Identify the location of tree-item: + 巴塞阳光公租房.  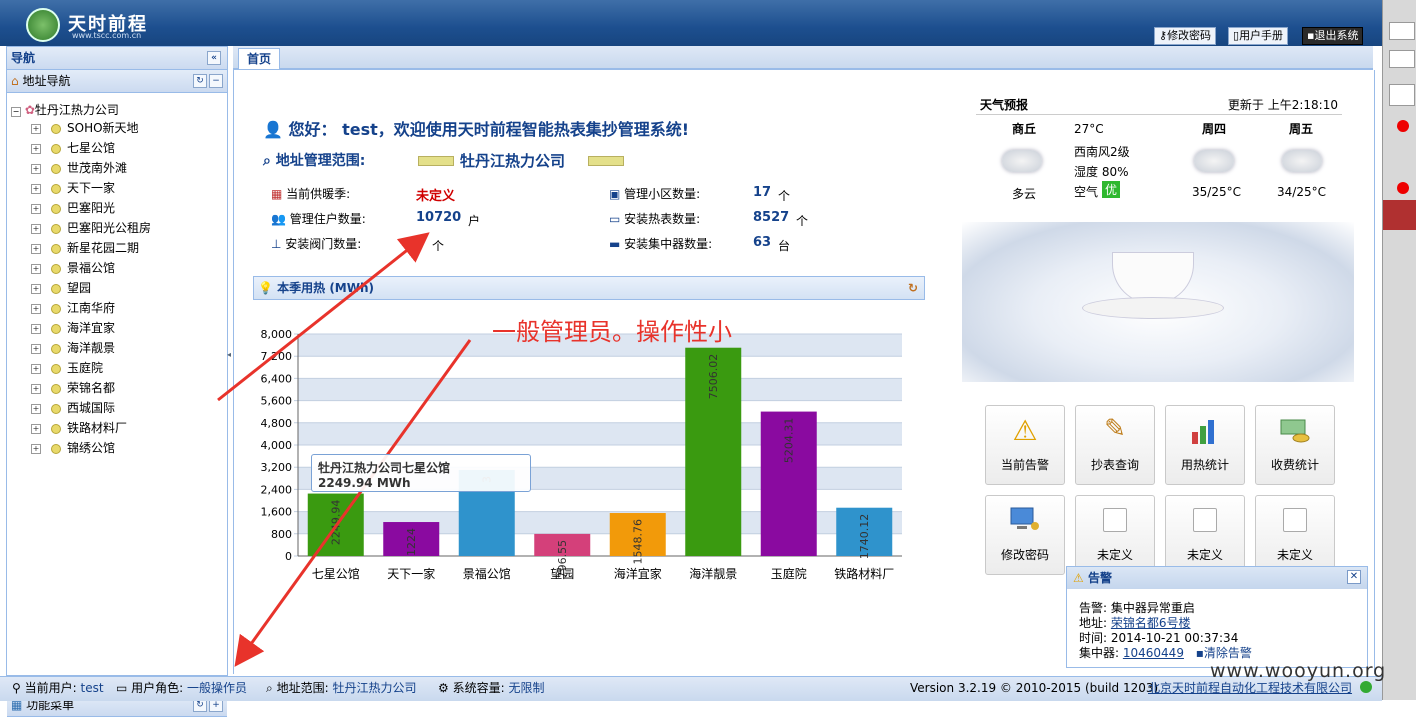
(91, 228).